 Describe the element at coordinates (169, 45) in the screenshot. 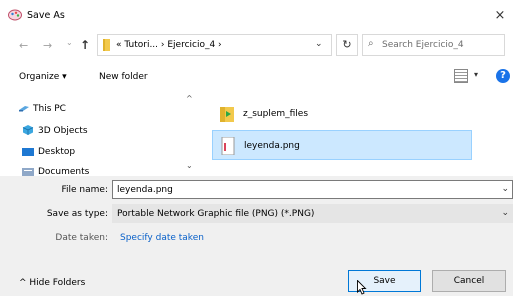

I see `breadcrumb: « Tutori... › Ejercicio_4 ›` at that location.